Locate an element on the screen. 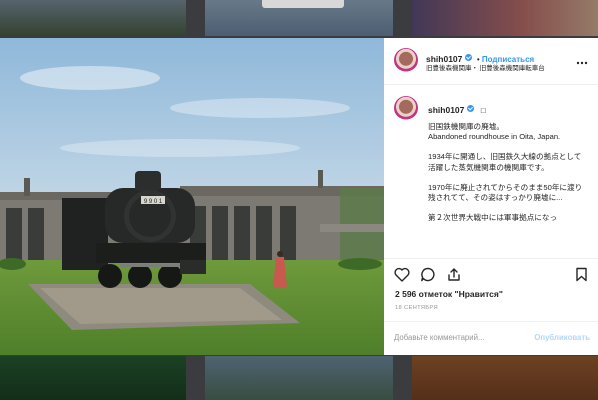  location-link: 旧豊後森機関庫・ 旧豊後森機関庫転車台 is located at coordinates (485, 67).